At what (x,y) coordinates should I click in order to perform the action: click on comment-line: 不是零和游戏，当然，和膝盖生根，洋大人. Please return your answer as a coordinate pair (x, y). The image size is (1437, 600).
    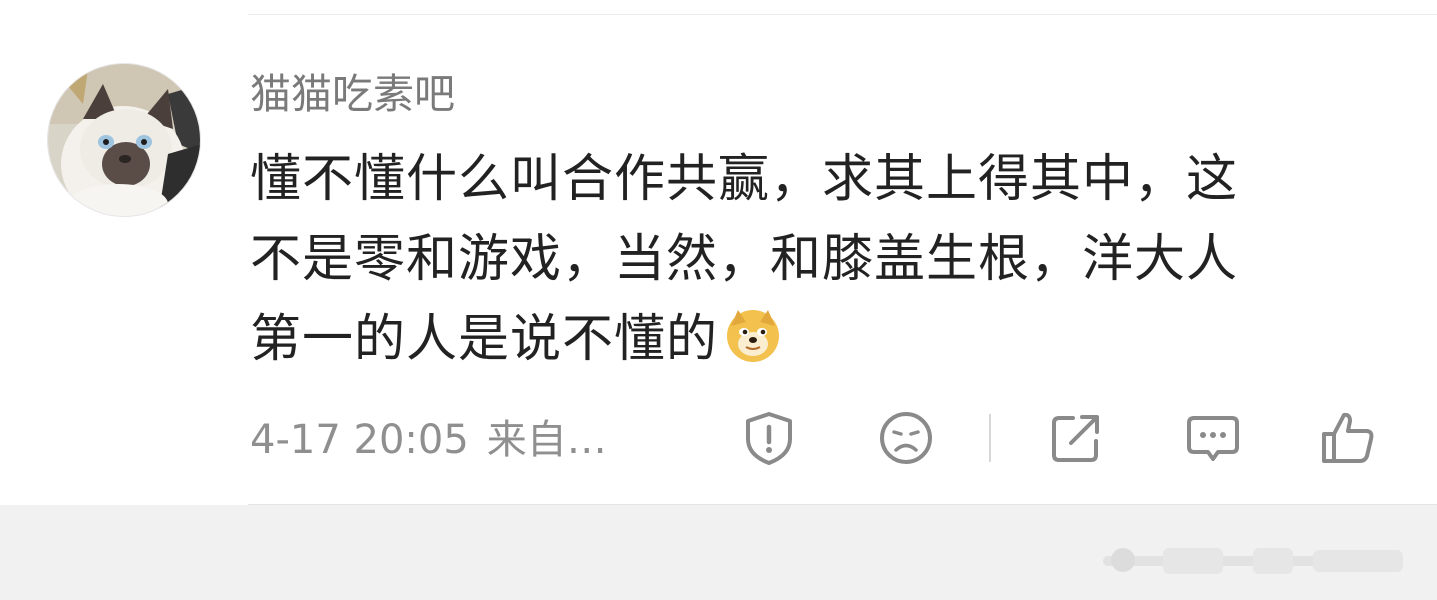
    Looking at the image, I should click on (744, 259).